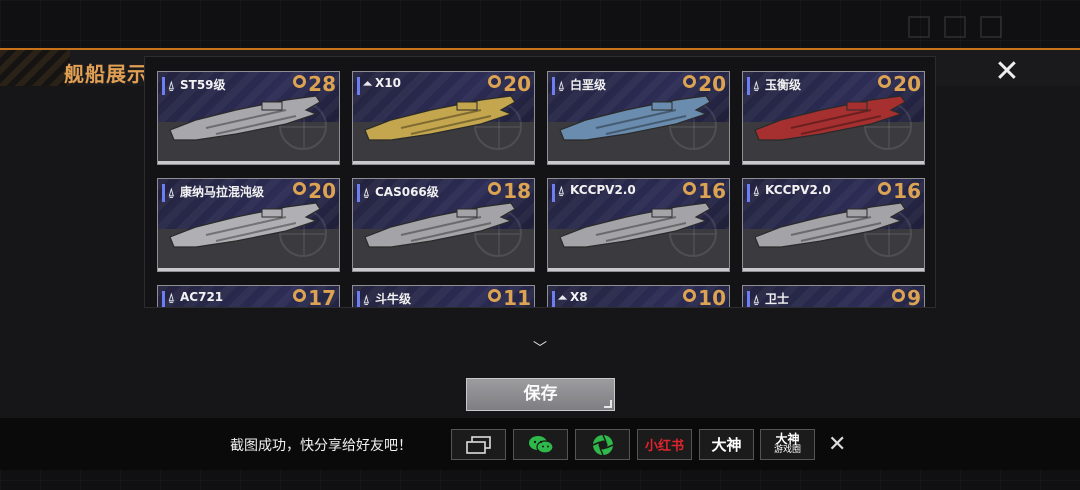  I want to click on ship-card: ⏶ X10 20, so click(443, 118).